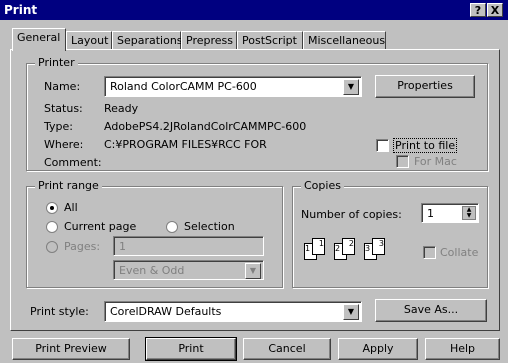 The width and height of the screenshot is (508, 363). What do you see at coordinates (172, 227) in the screenshot?
I see `selection-radio` at bounding box center [172, 227].